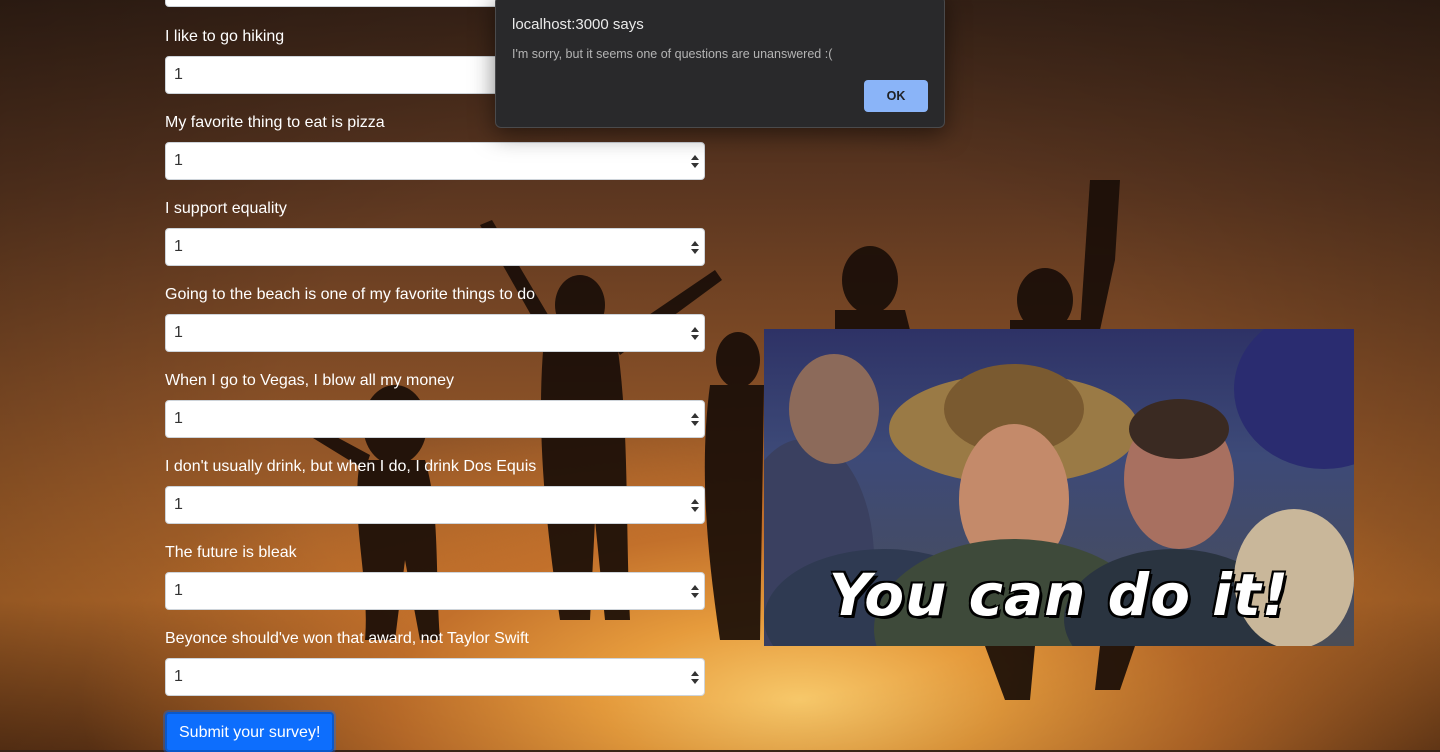 The height and width of the screenshot is (752, 1440). What do you see at coordinates (310, 380) in the screenshot?
I see `question-label: When I go to Vegas, I blow all my money` at bounding box center [310, 380].